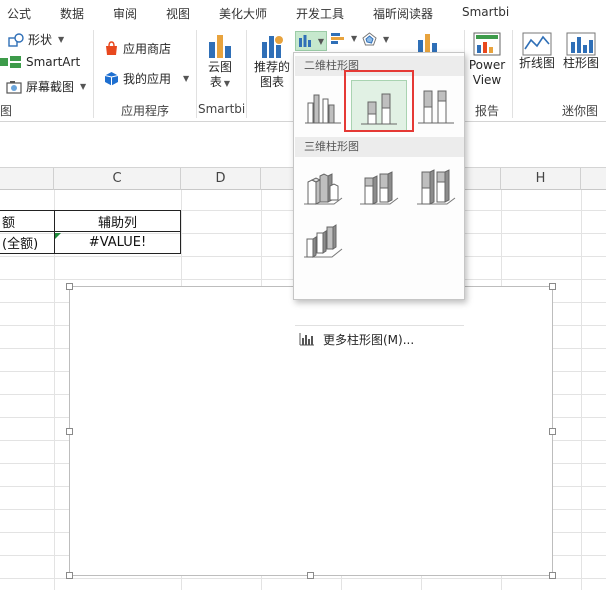  I want to click on my-apps-label: 我的应用, so click(147, 79).